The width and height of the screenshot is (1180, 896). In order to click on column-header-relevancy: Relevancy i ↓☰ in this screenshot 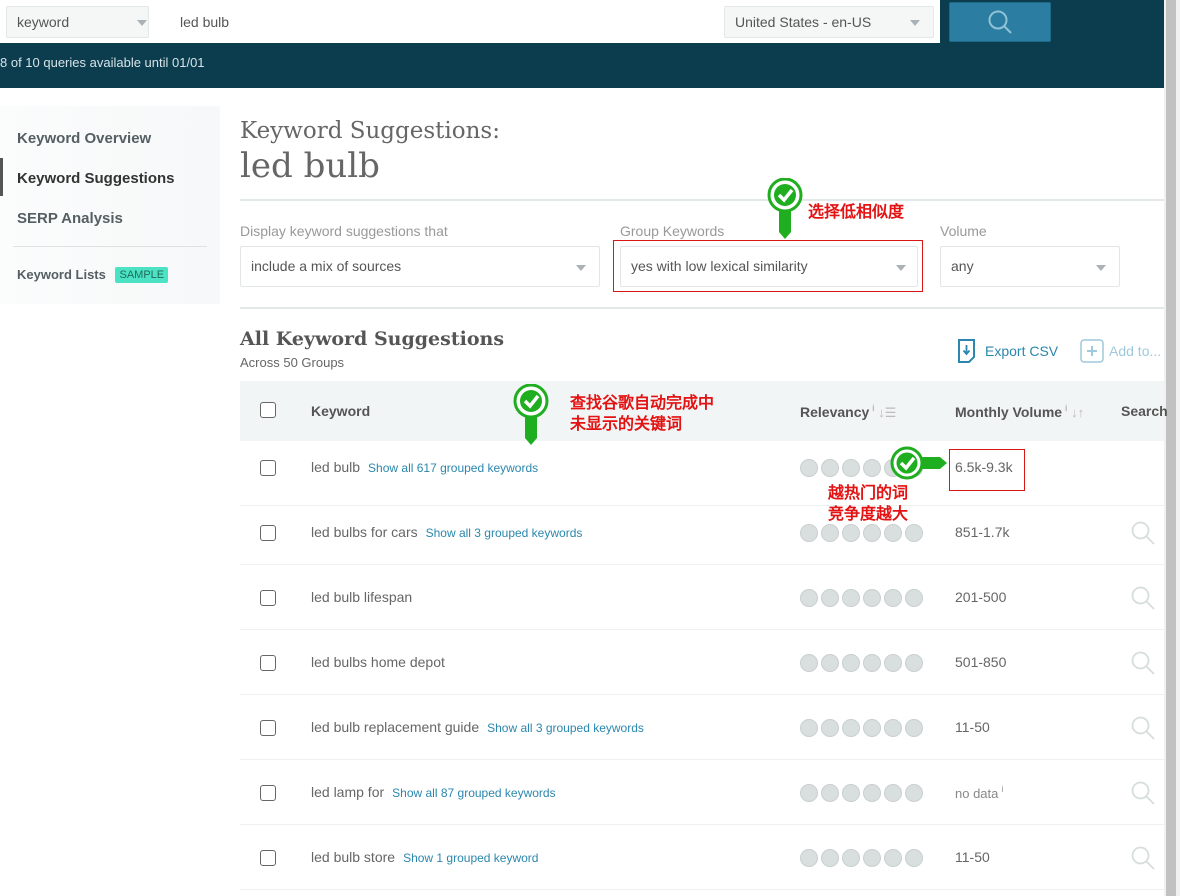, I will do `click(848, 412)`.